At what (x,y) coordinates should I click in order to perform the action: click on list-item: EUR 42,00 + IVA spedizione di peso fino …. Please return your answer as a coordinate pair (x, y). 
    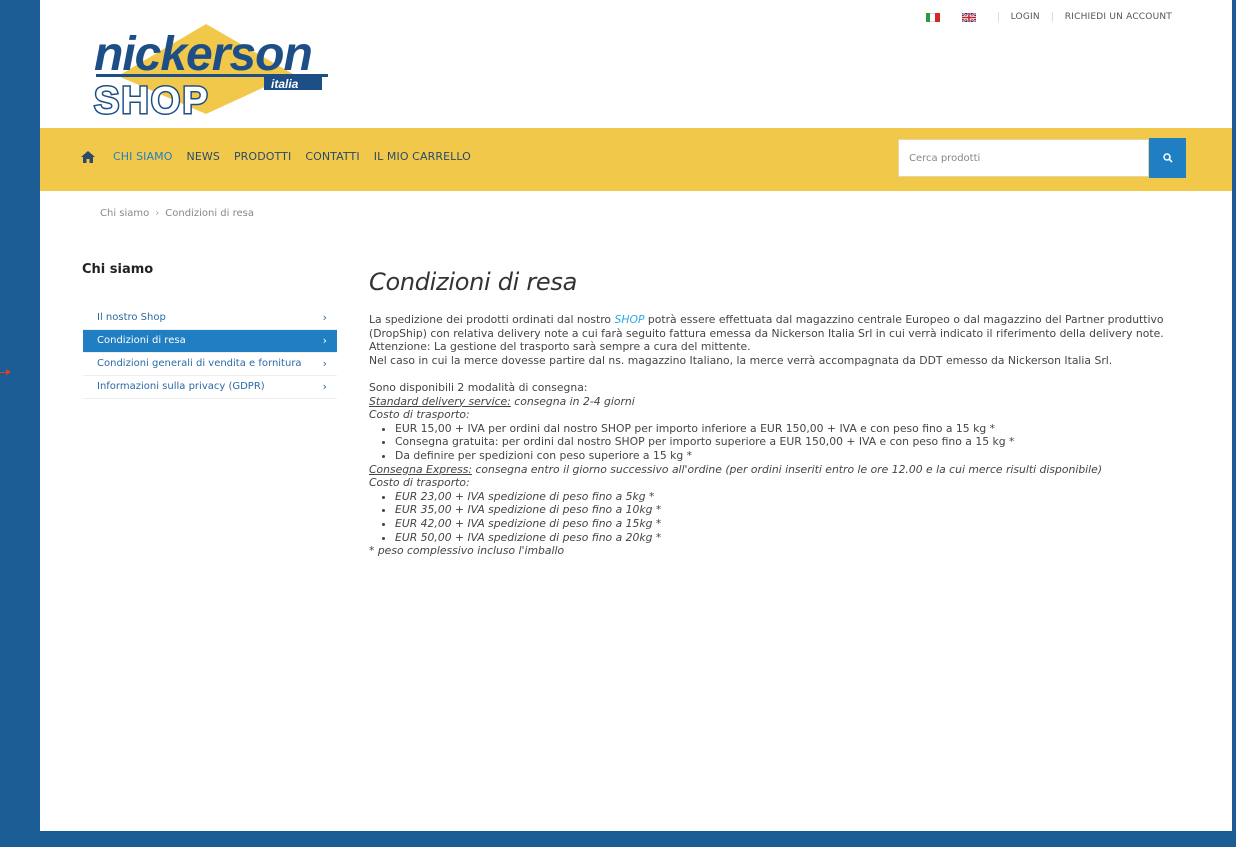
    Looking at the image, I should click on (794, 524).